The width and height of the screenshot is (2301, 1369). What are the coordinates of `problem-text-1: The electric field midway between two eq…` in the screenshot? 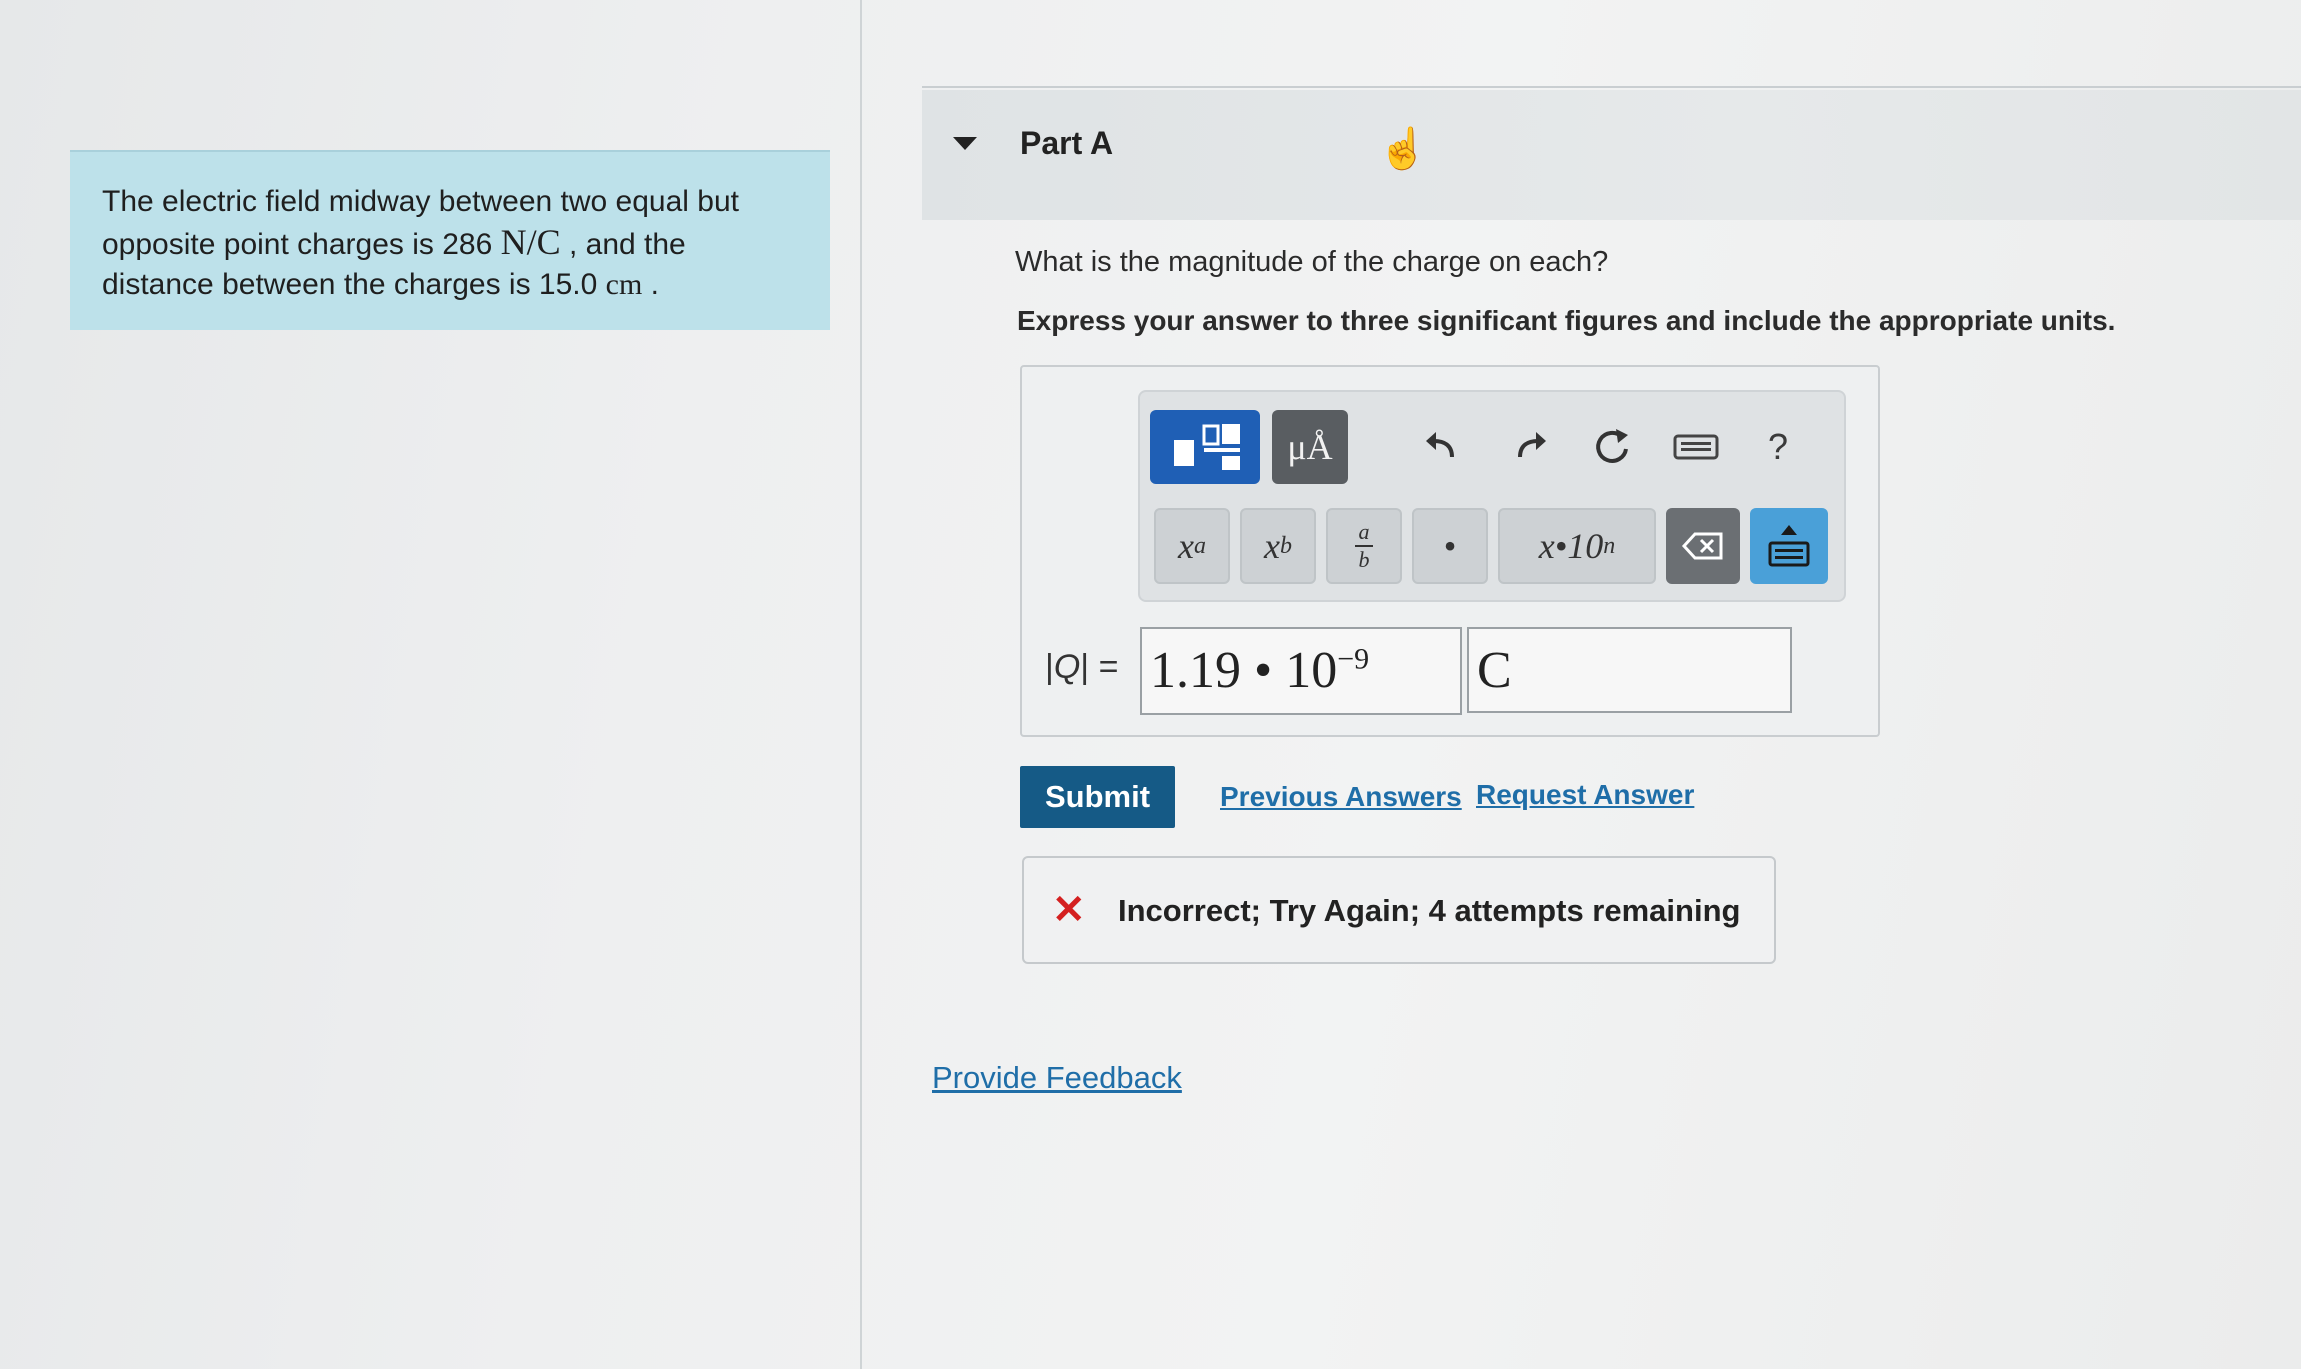 It's located at (421, 201).